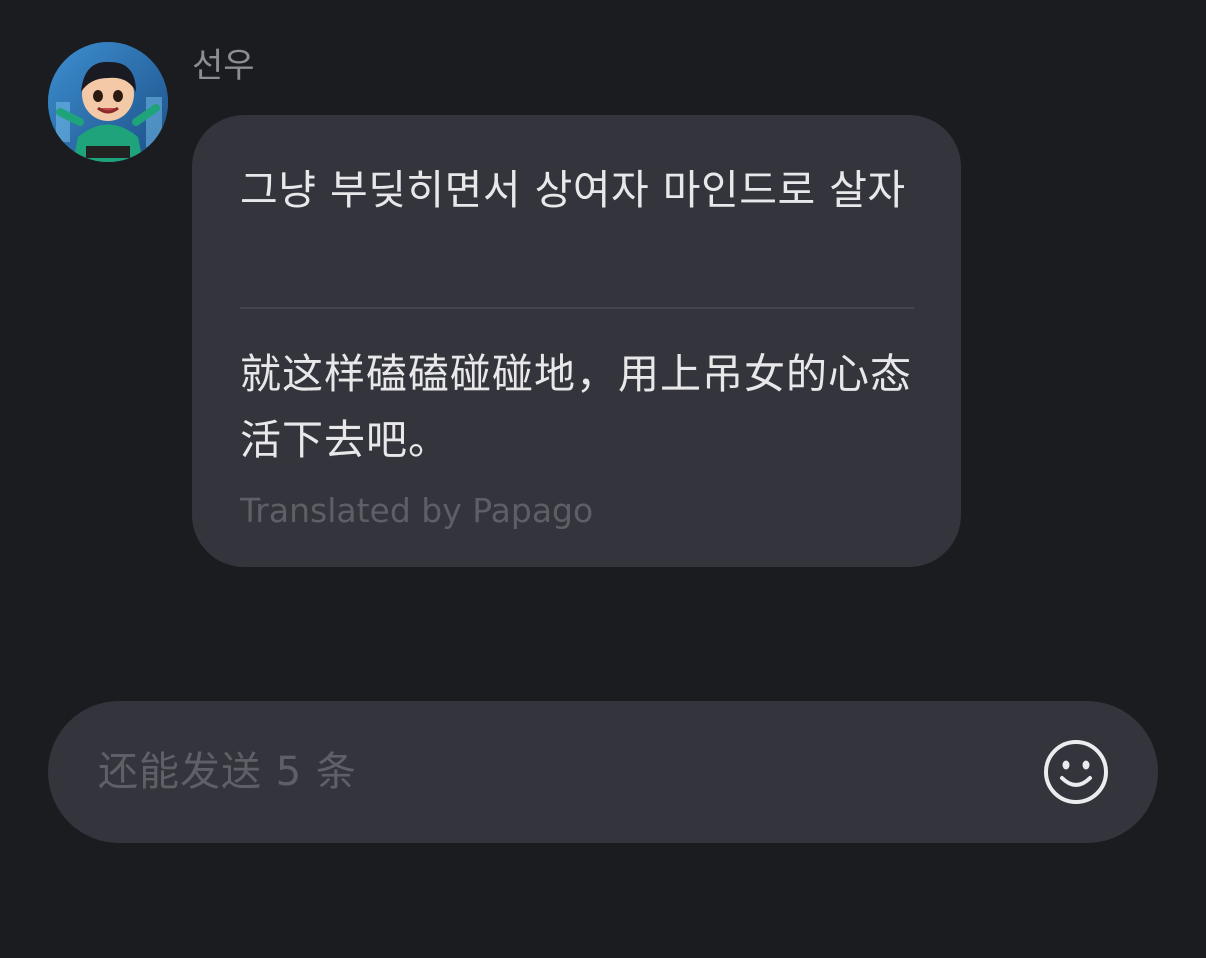  Describe the element at coordinates (1076, 772) in the screenshot. I see `smiley-icon` at that location.